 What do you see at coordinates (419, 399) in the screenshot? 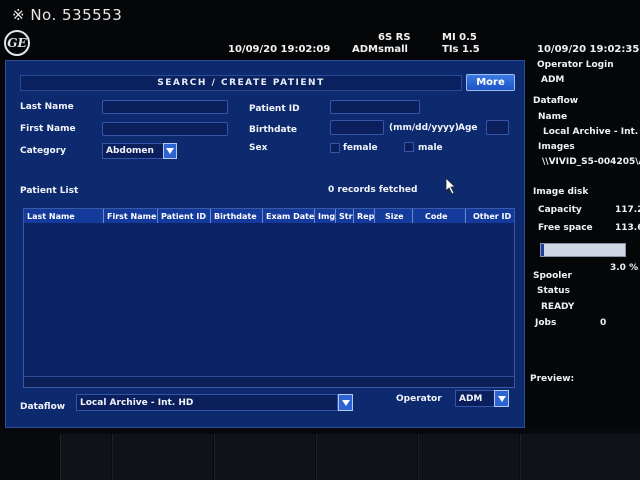
I see `operator-label: Operator` at bounding box center [419, 399].